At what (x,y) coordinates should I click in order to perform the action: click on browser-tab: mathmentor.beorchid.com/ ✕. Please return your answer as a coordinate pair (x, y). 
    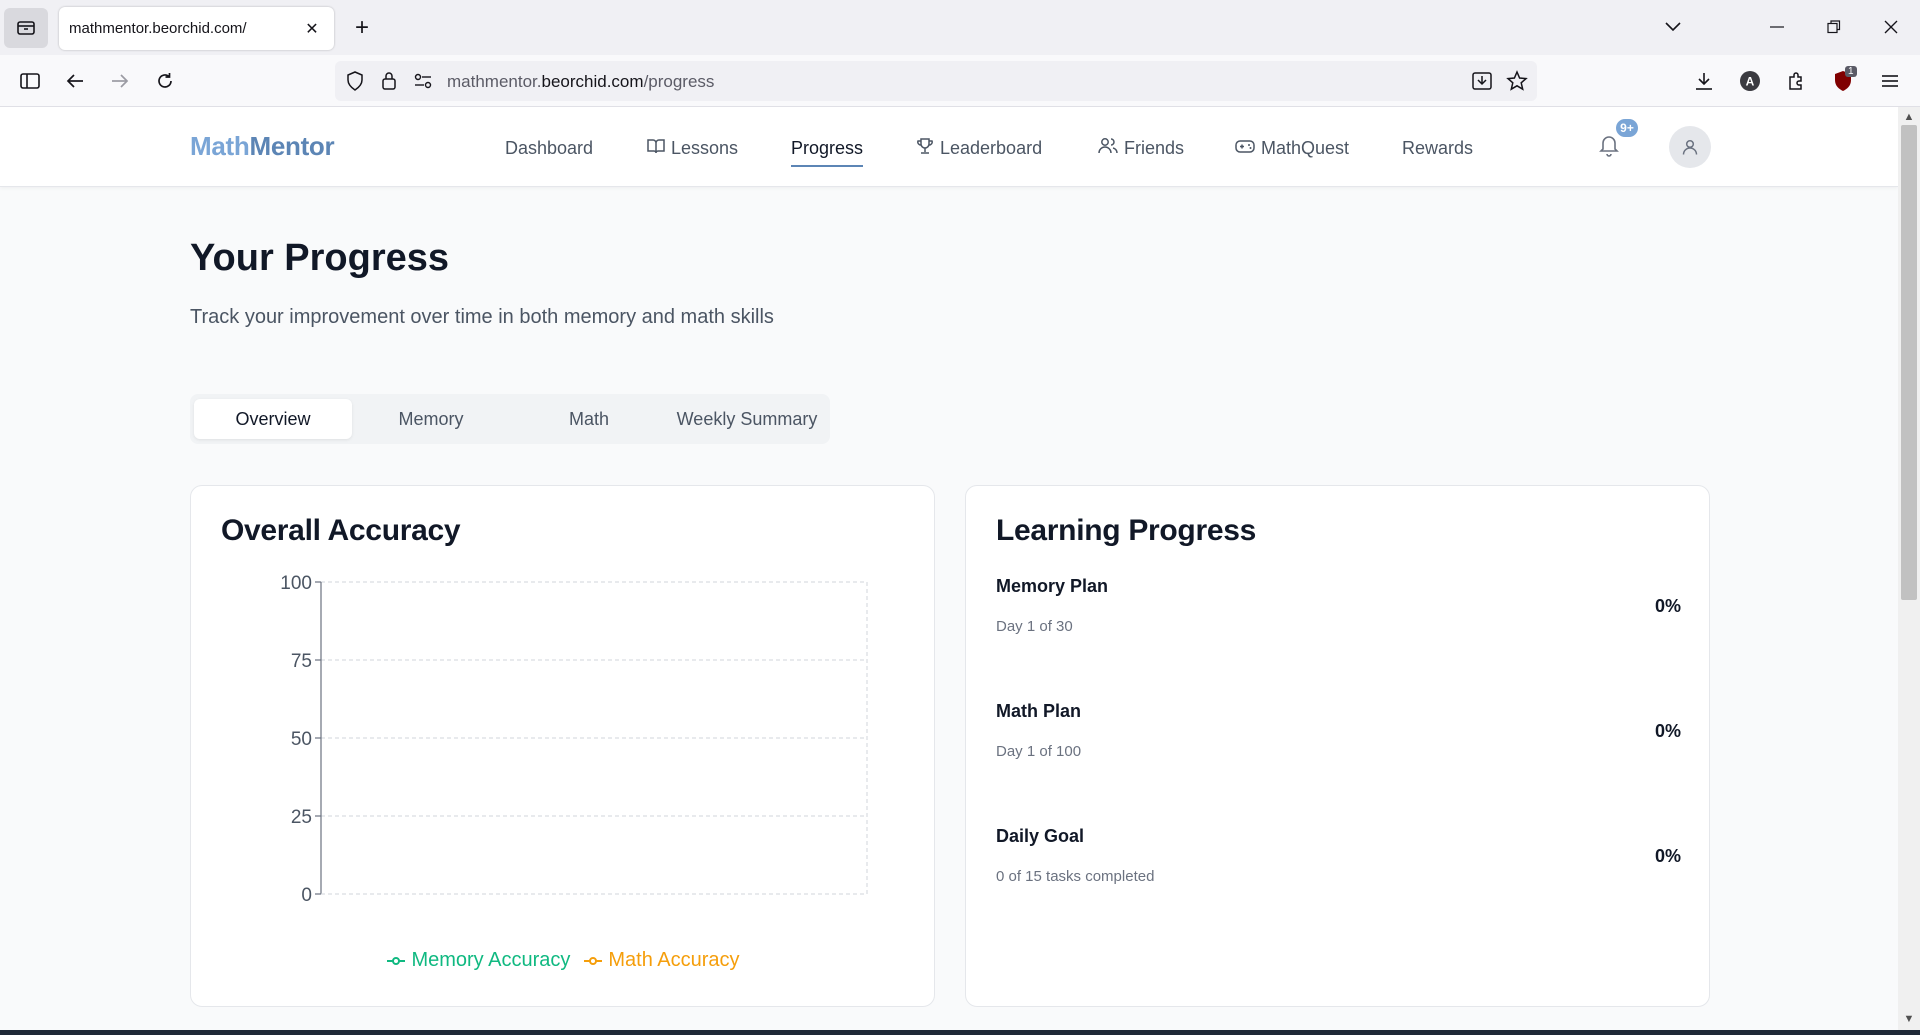
    Looking at the image, I should click on (196, 28).